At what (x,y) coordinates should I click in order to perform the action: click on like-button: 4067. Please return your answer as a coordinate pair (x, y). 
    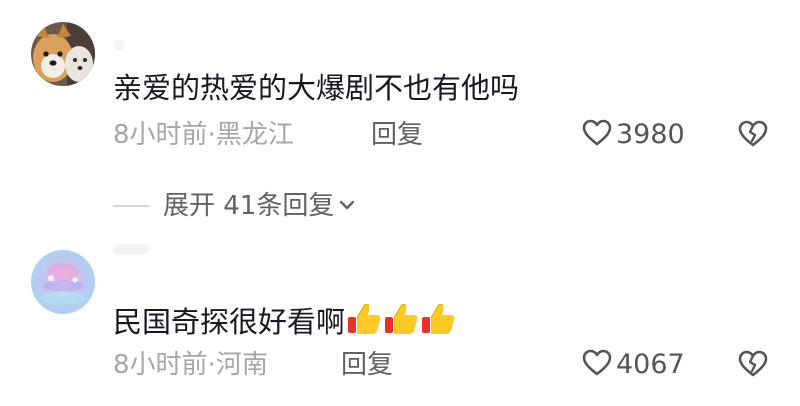
    Looking at the image, I should click on (633, 365).